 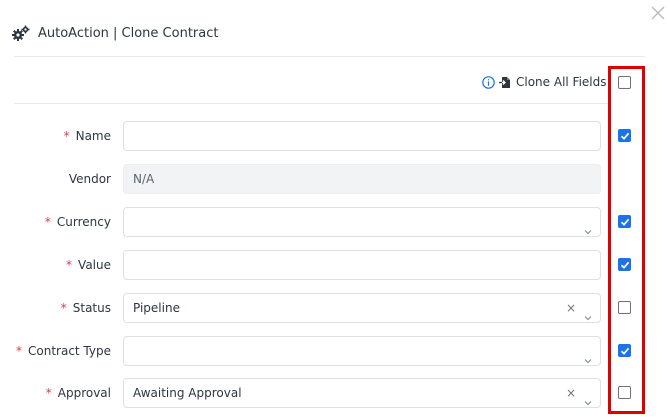 I want to click on gears-icon, so click(x=21, y=33).